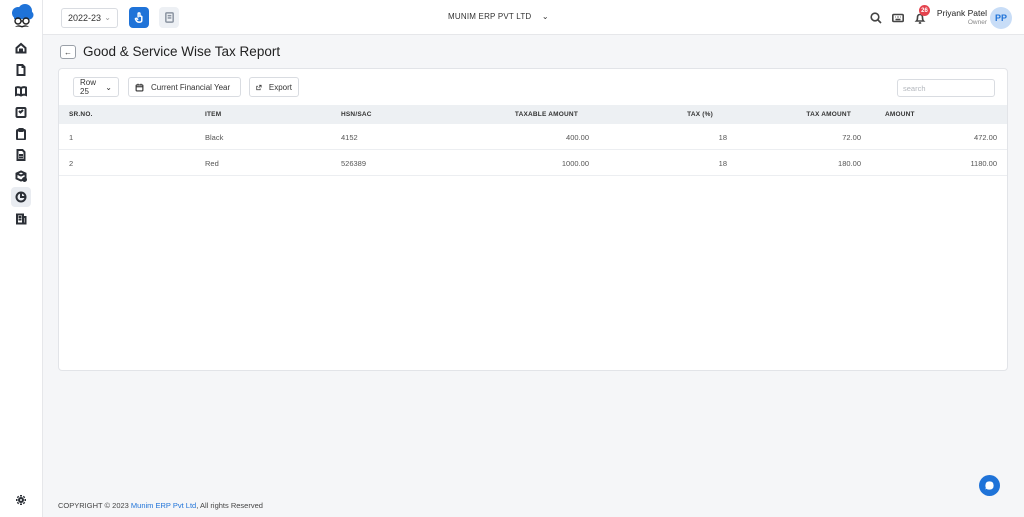 The width and height of the screenshot is (1024, 517). I want to click on back-button: ←, so click(68, 52).